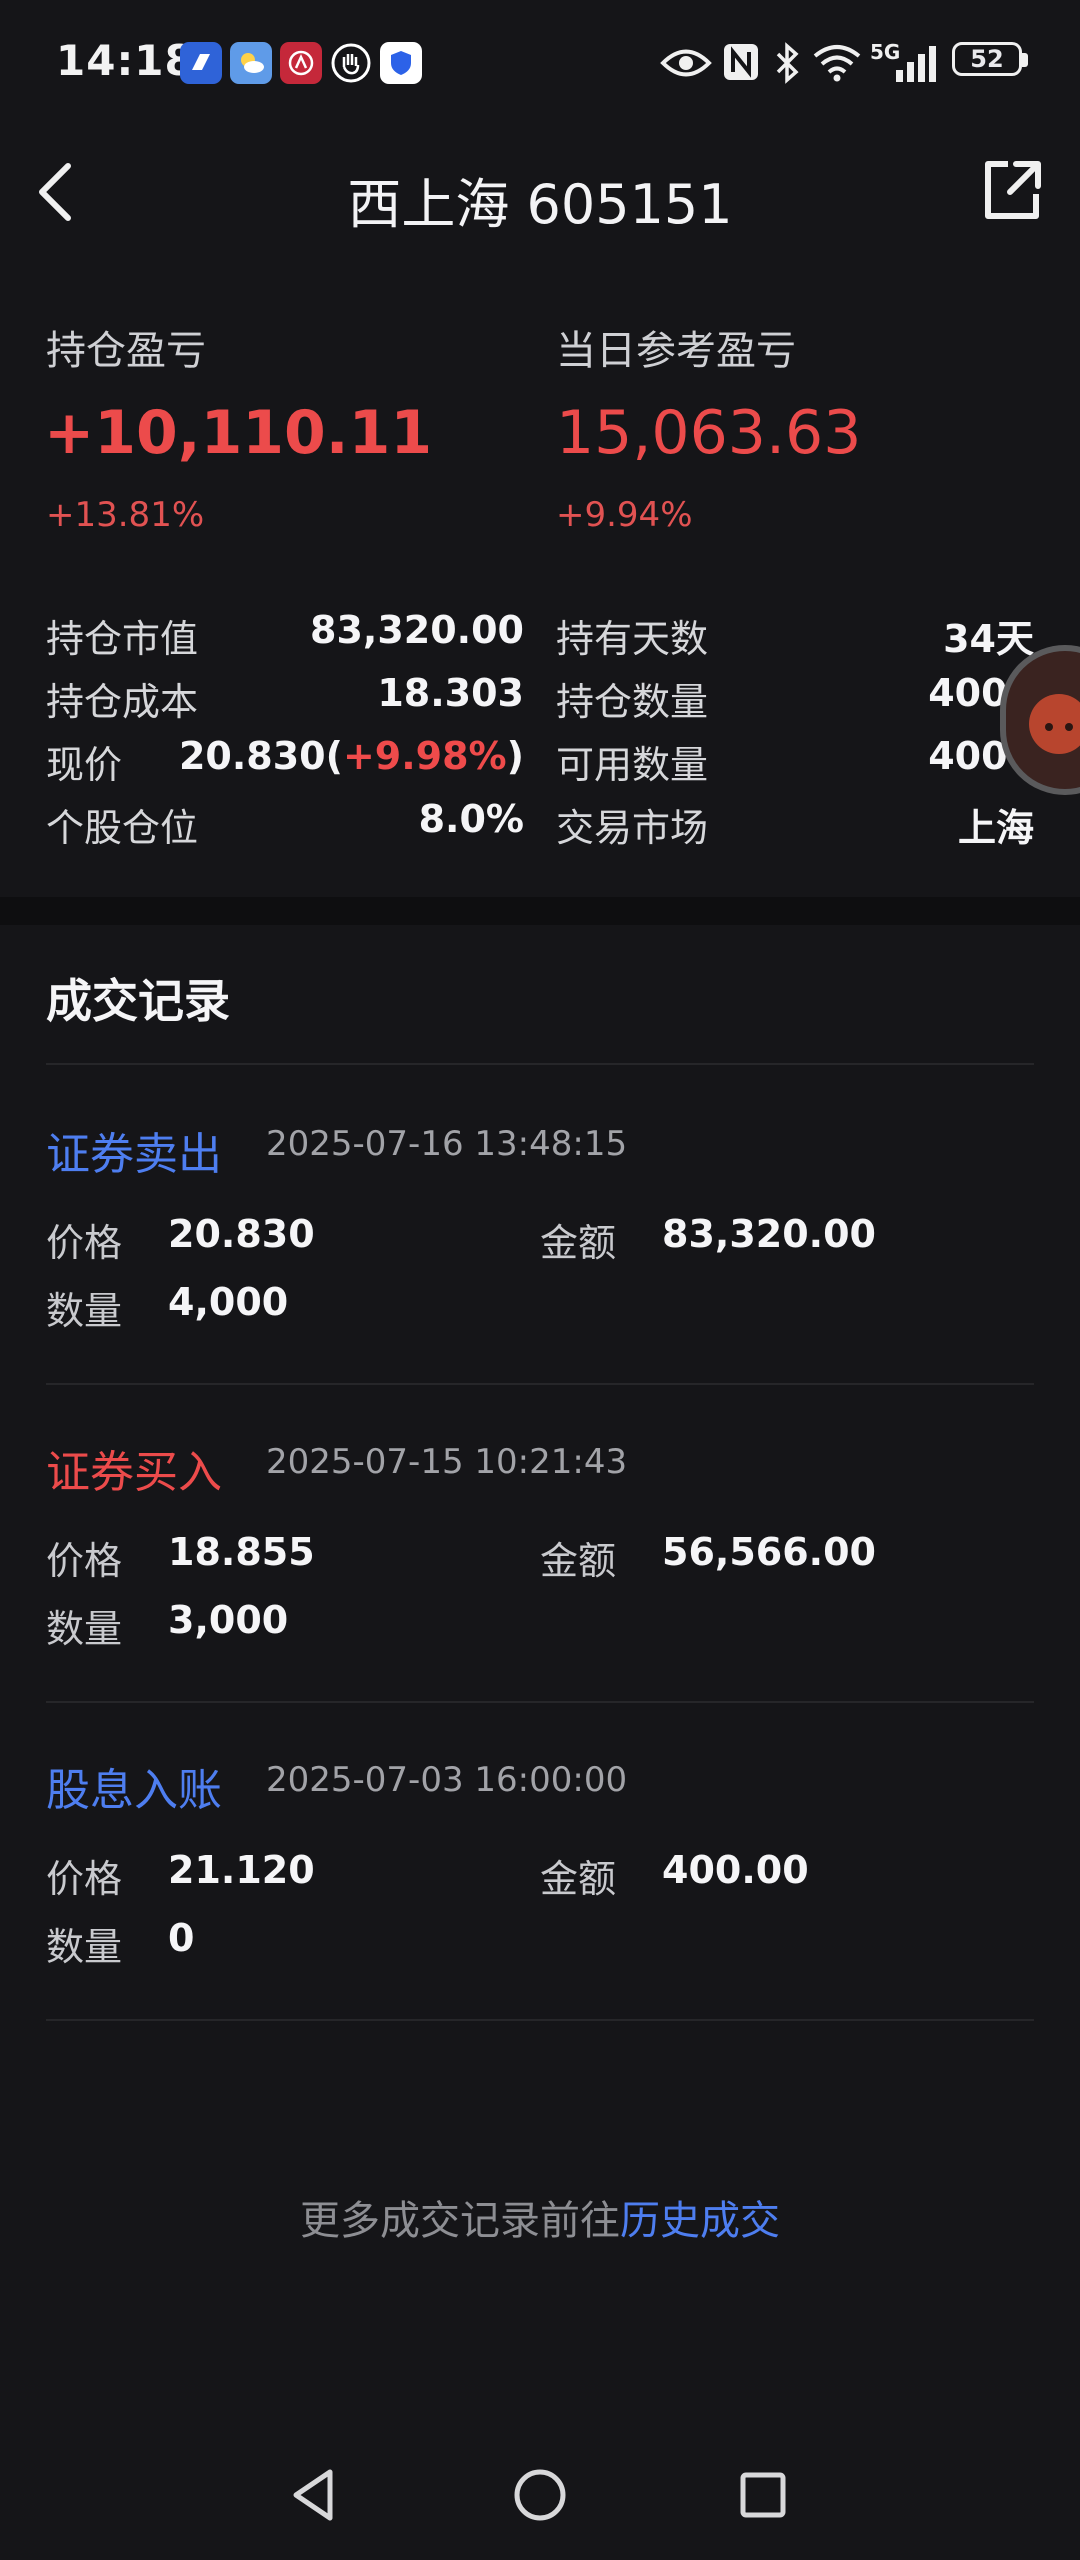 The width and height of the screenshot is (1080, 2560). I want to click on signal-icon, so click(910, 66).